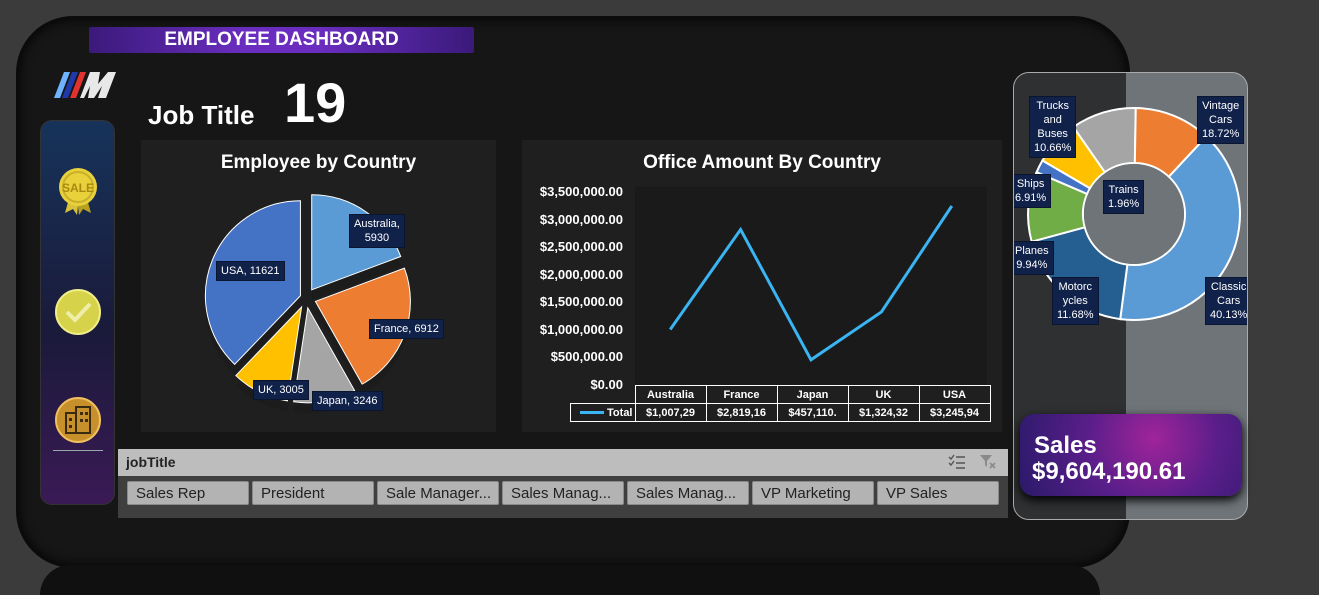 The width and height of the screenshot is (1319, 595). Describe the element at coordinates (188, 493) in the screenshot. I see `slicer-item-sales-rep: Sales Rep` at that location.